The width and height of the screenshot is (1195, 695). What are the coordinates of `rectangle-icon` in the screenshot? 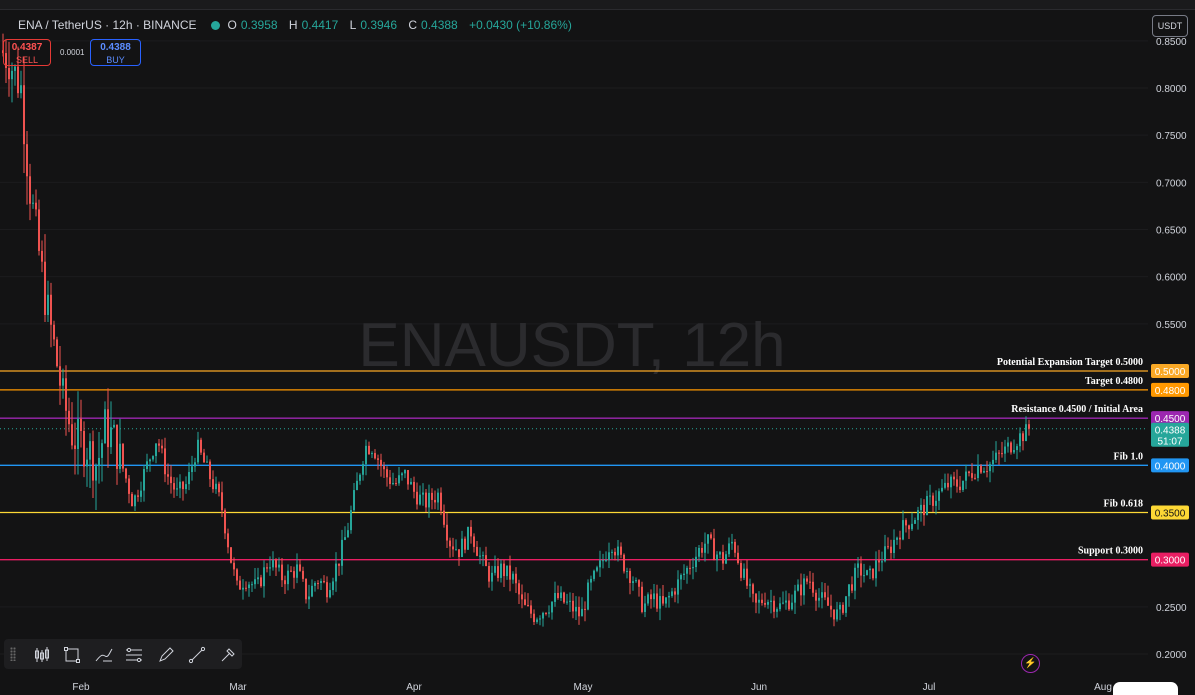 It's located at (72, 654).